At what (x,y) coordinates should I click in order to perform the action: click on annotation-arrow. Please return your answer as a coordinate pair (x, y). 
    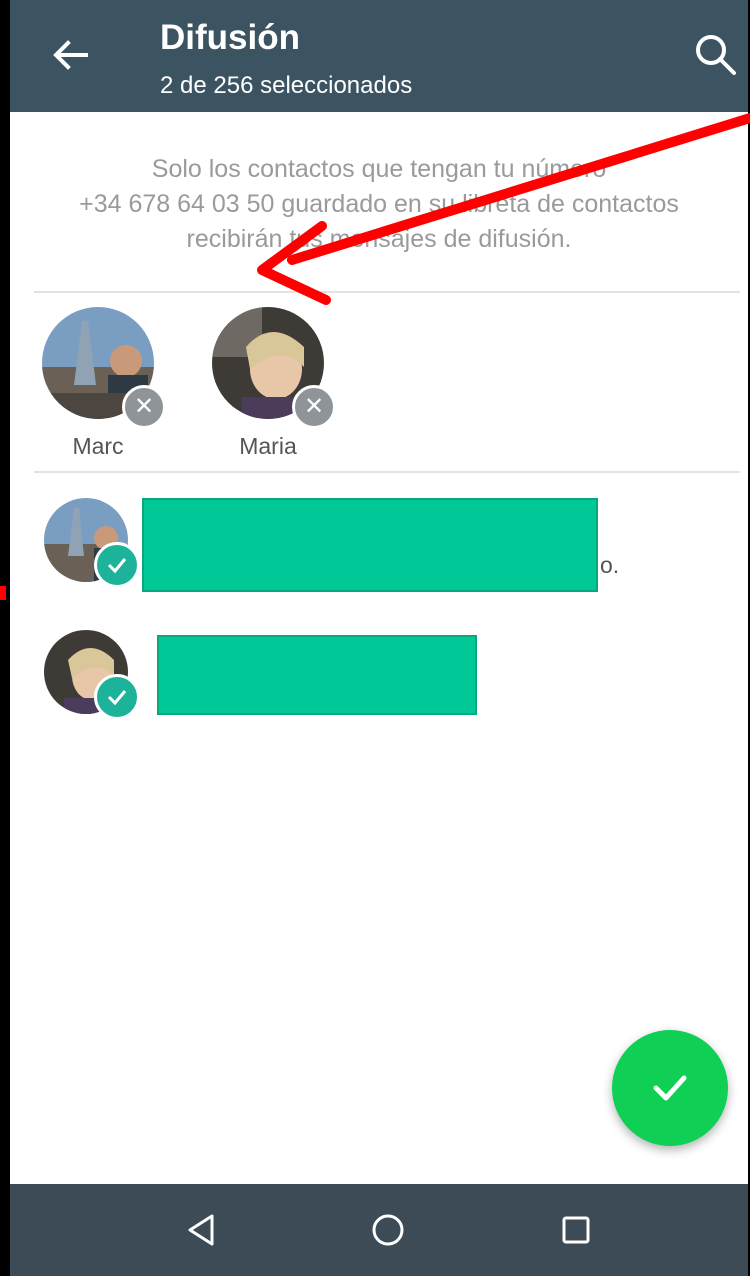
    Looking at the image, I should click on (503, 209).